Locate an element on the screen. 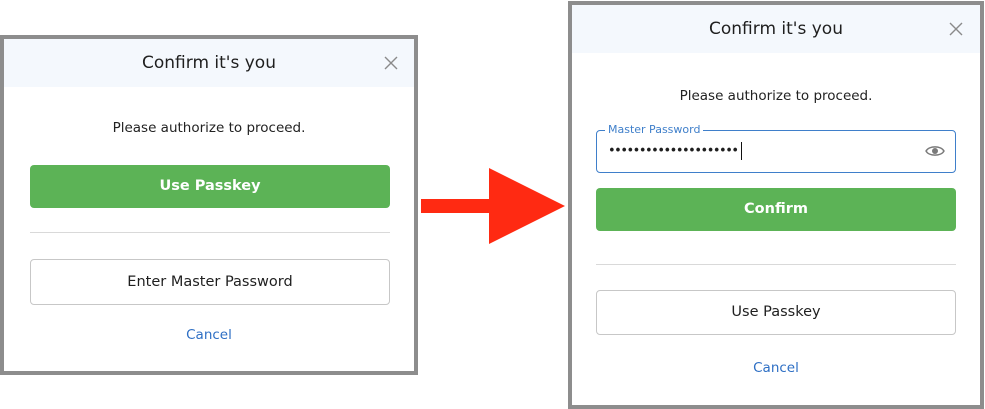 The width and height of the screenshot is (985, 409). masked-password-value: ••••••••••••••••••••• is located at coordinates (673, 151).